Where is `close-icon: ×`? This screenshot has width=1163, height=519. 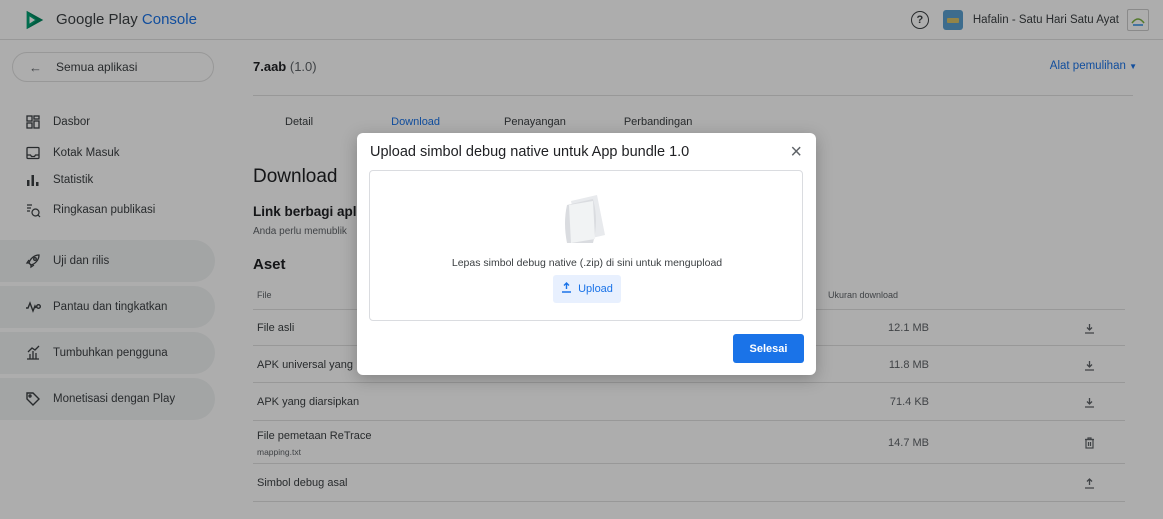 close-icon: × is located at coordinates (796, 152).